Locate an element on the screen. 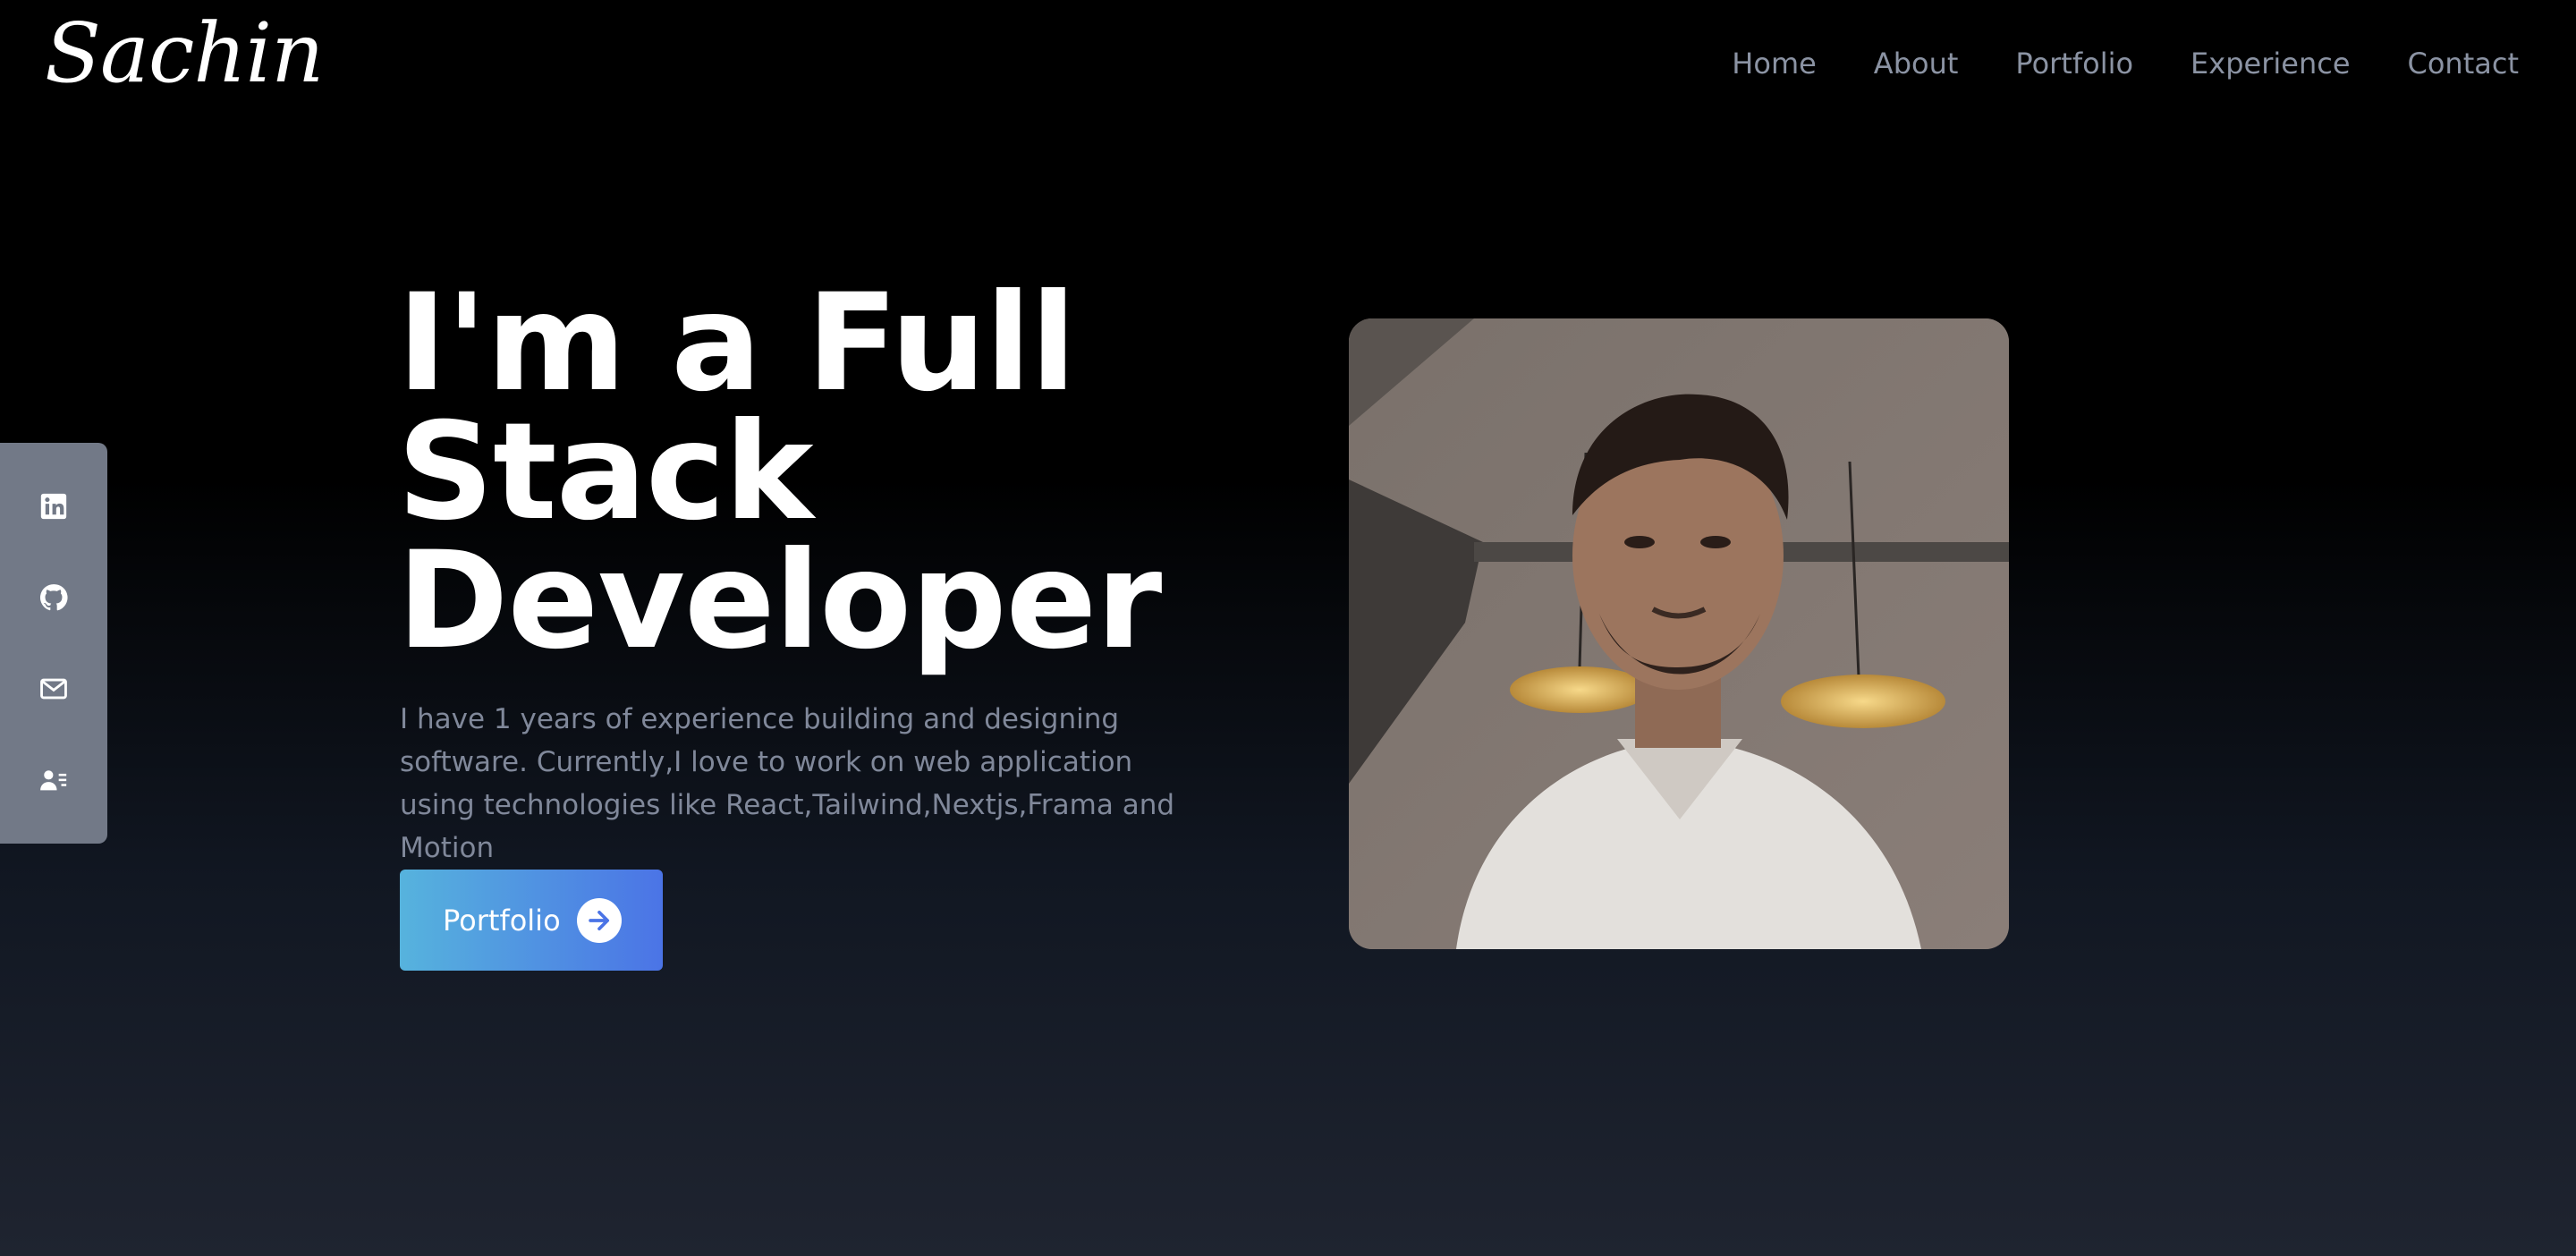 The height and width of the screenshot is (1256, 2576). main-nav: Home About Portfolio Experience Contact is located at coordinates (2125, 64).